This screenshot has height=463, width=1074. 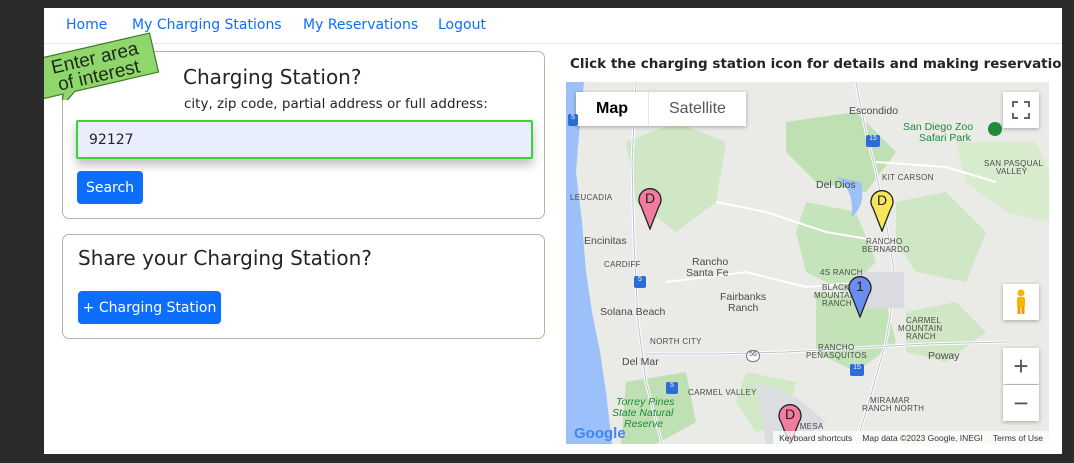 What do you see at coordinates (921, 336) in the screenshot?
I see `place-carmel-mtn-3: RANCH` at bounding box center [921, 336].